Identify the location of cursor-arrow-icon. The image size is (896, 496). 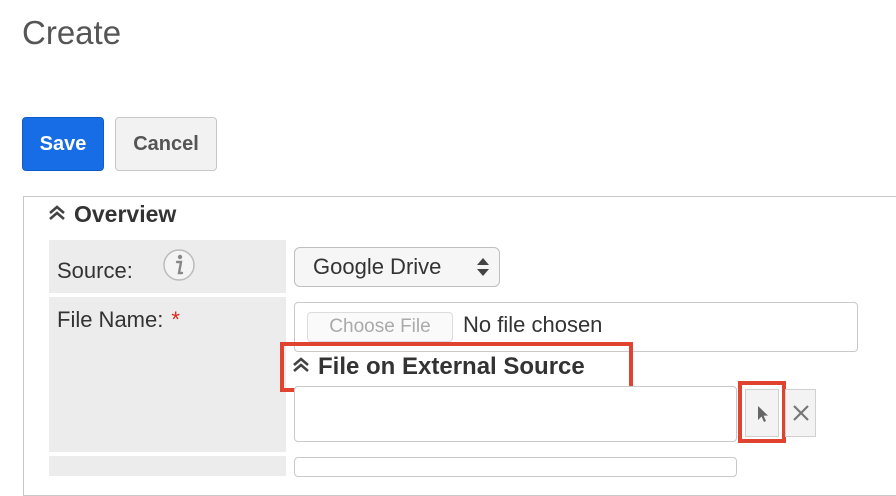
(763, 416).